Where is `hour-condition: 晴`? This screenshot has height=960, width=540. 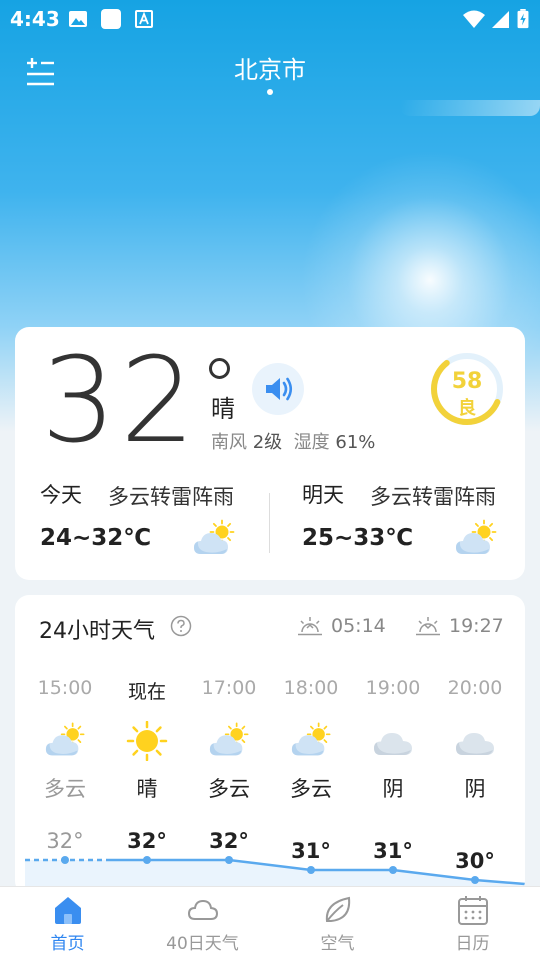
hour-condition: 晴 is located at coordinates (147, 789).